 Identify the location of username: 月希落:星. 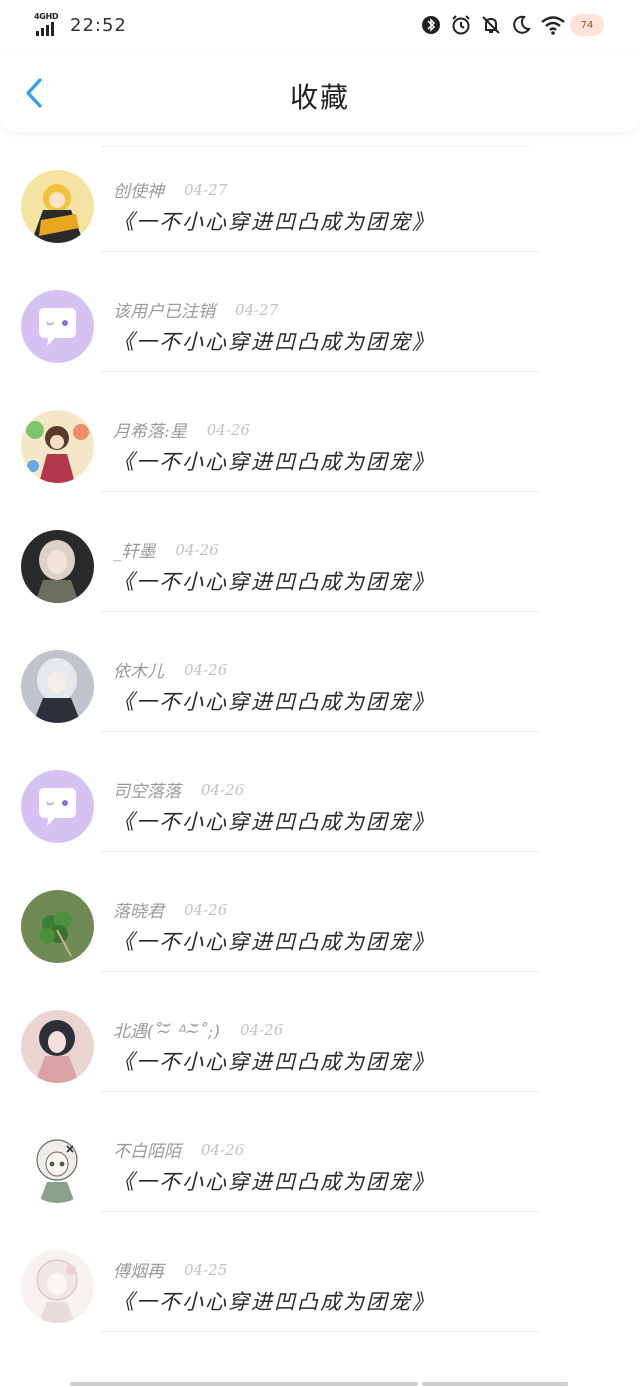
(150, 429).